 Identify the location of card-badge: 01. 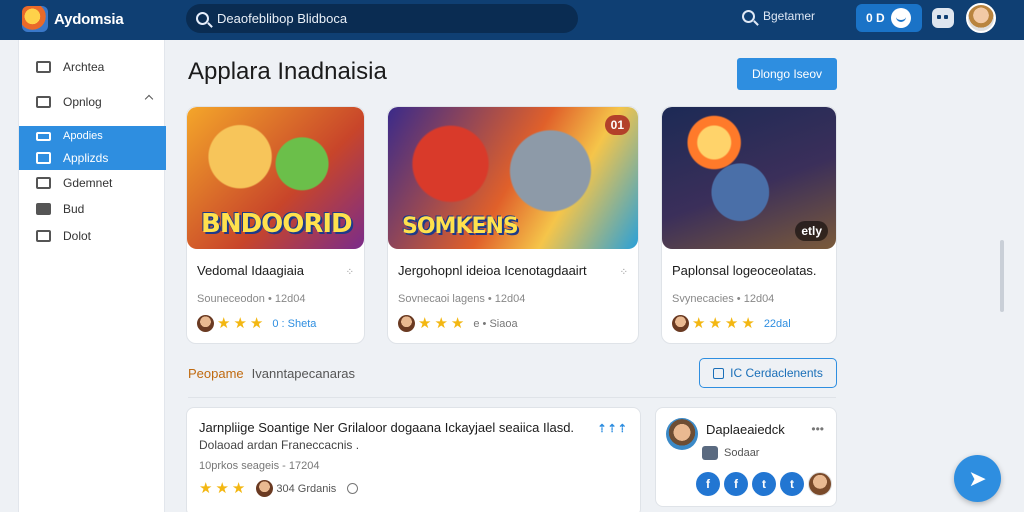
(617, 125).